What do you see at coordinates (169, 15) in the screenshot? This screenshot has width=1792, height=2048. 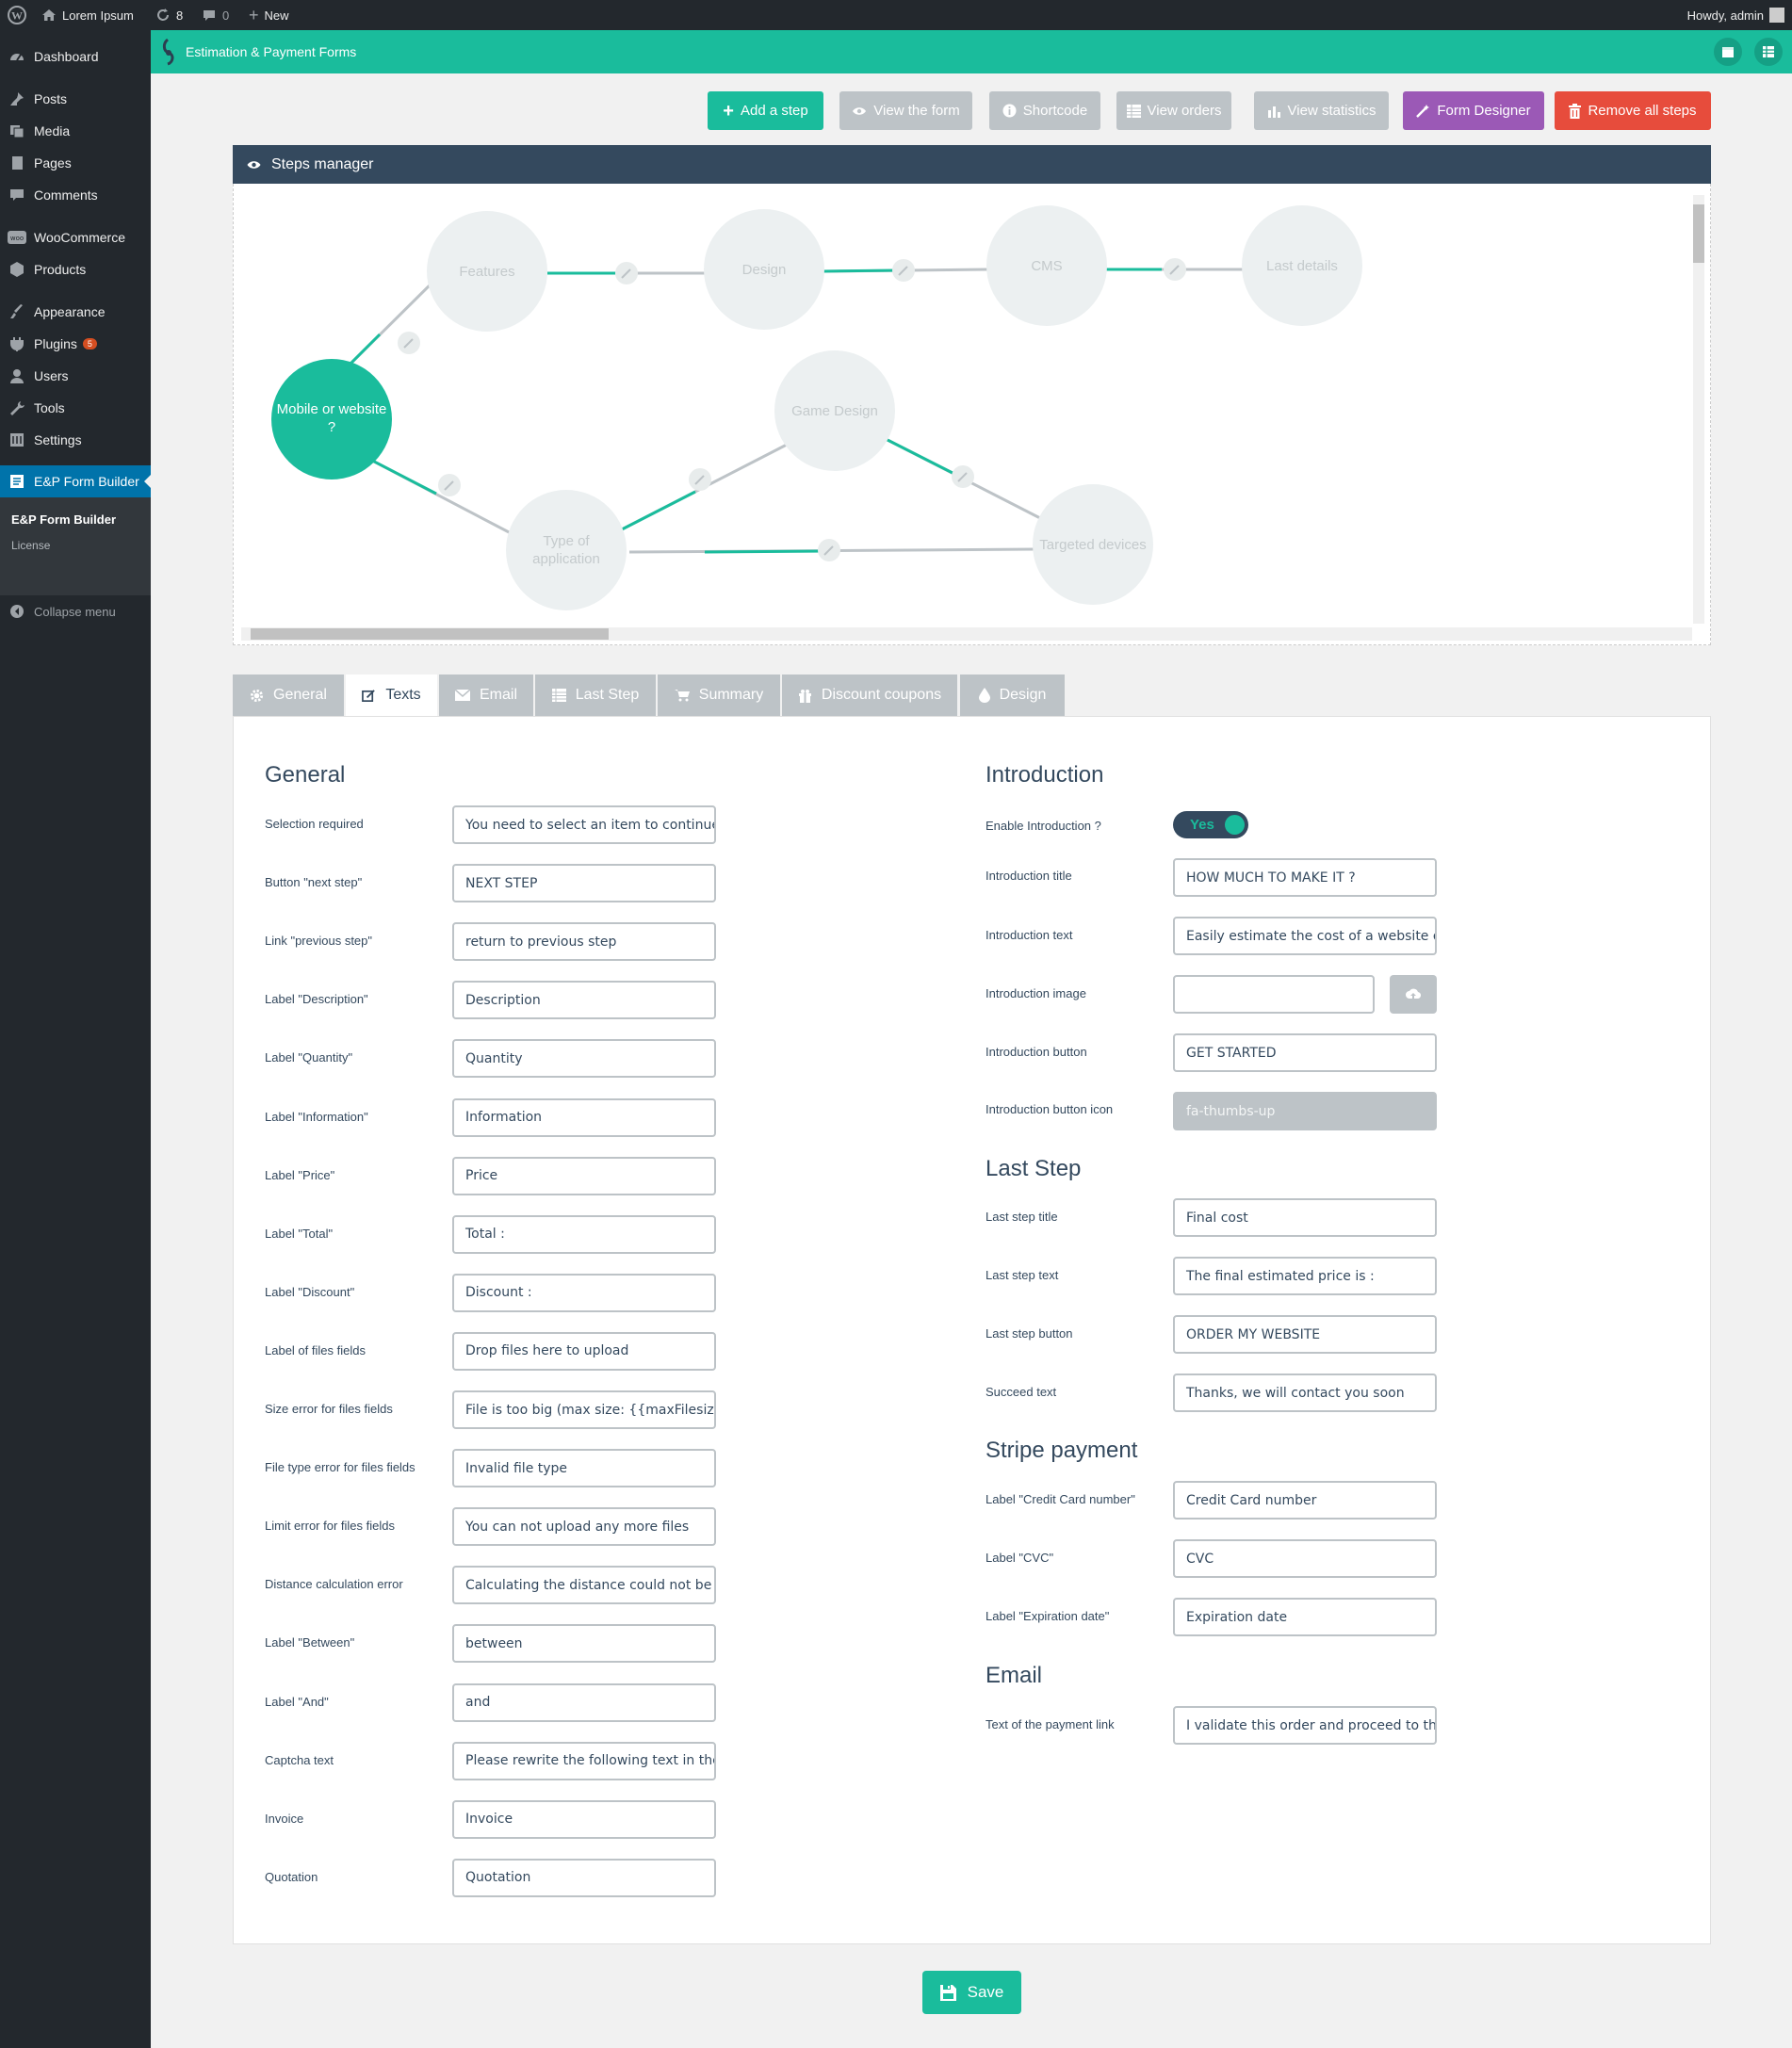 I see `updates-link: 8` at bounding box center [169, 15].